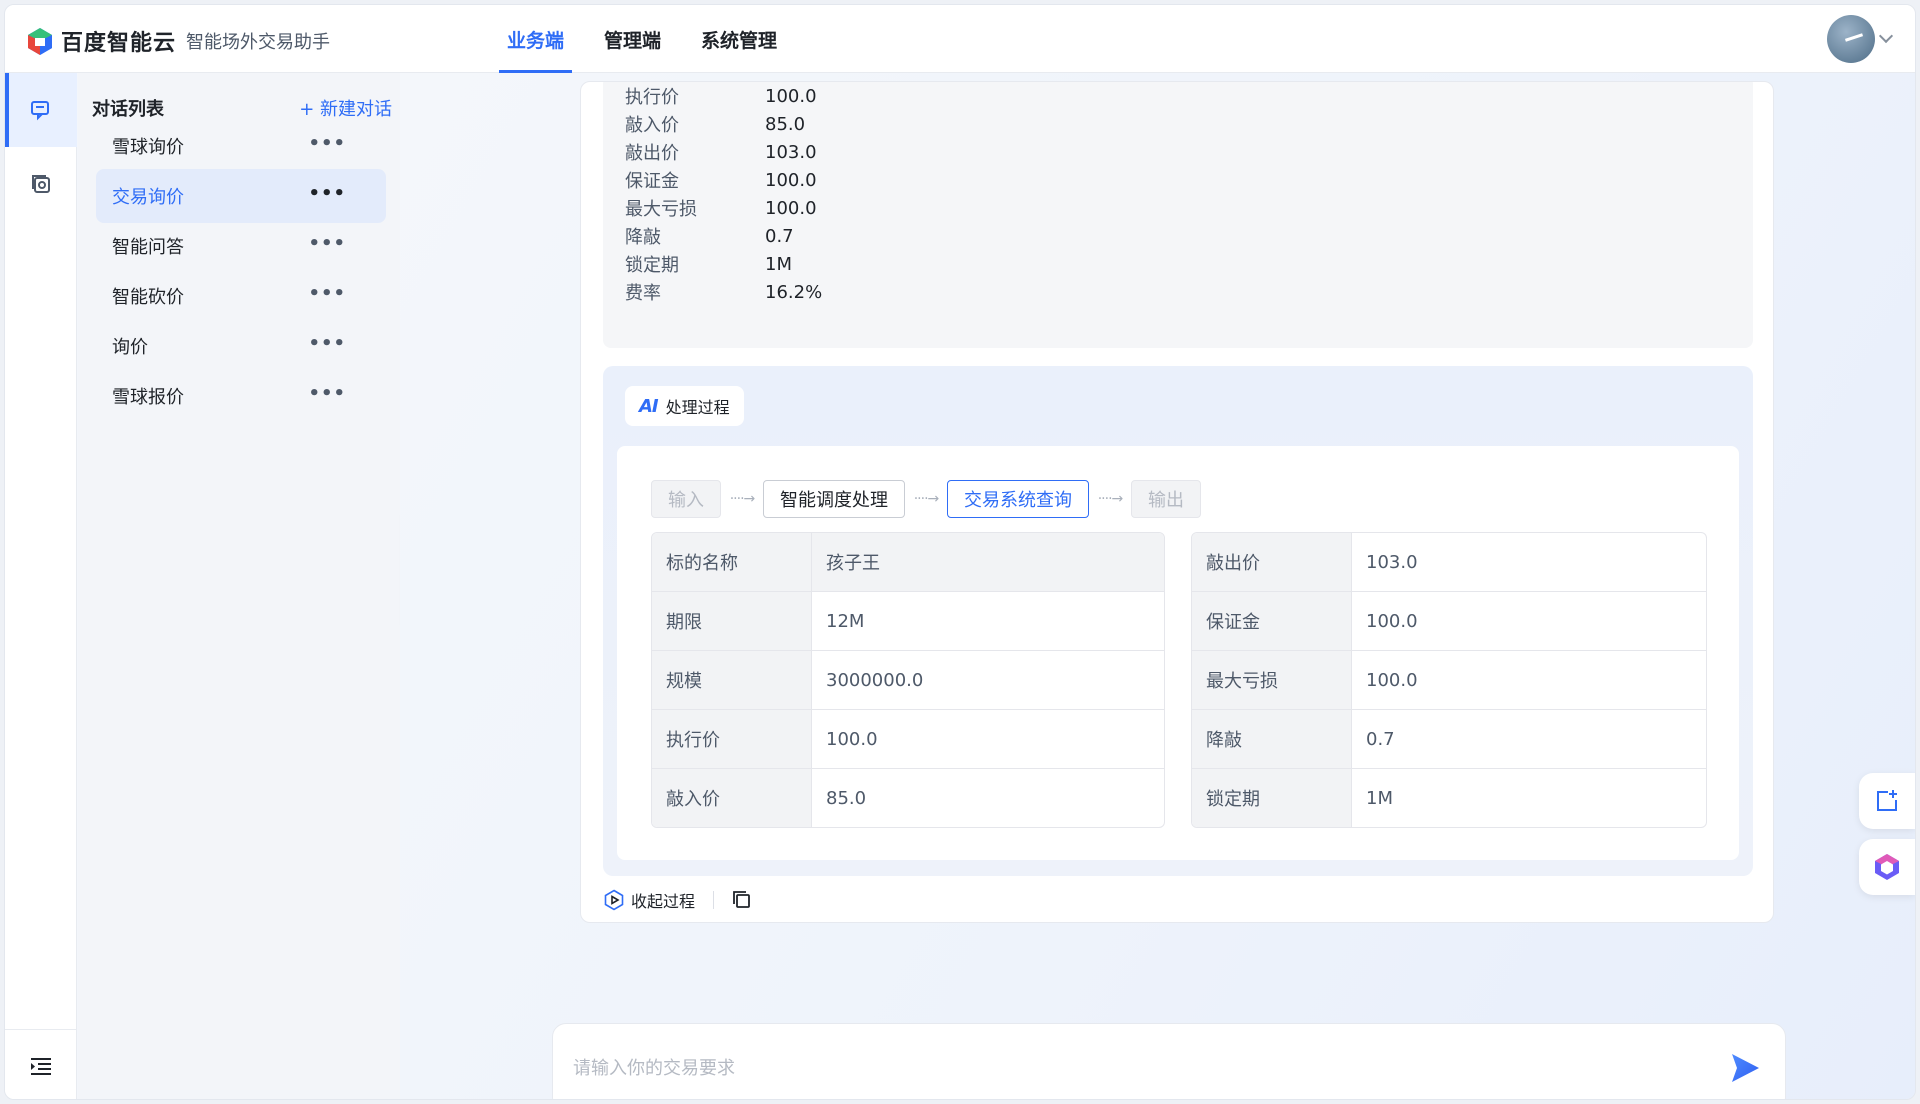  What do you see at coordinates (1392, 562) in the screenshot?
I see `table-value: 103.0` at bounding box center [1392, 562].